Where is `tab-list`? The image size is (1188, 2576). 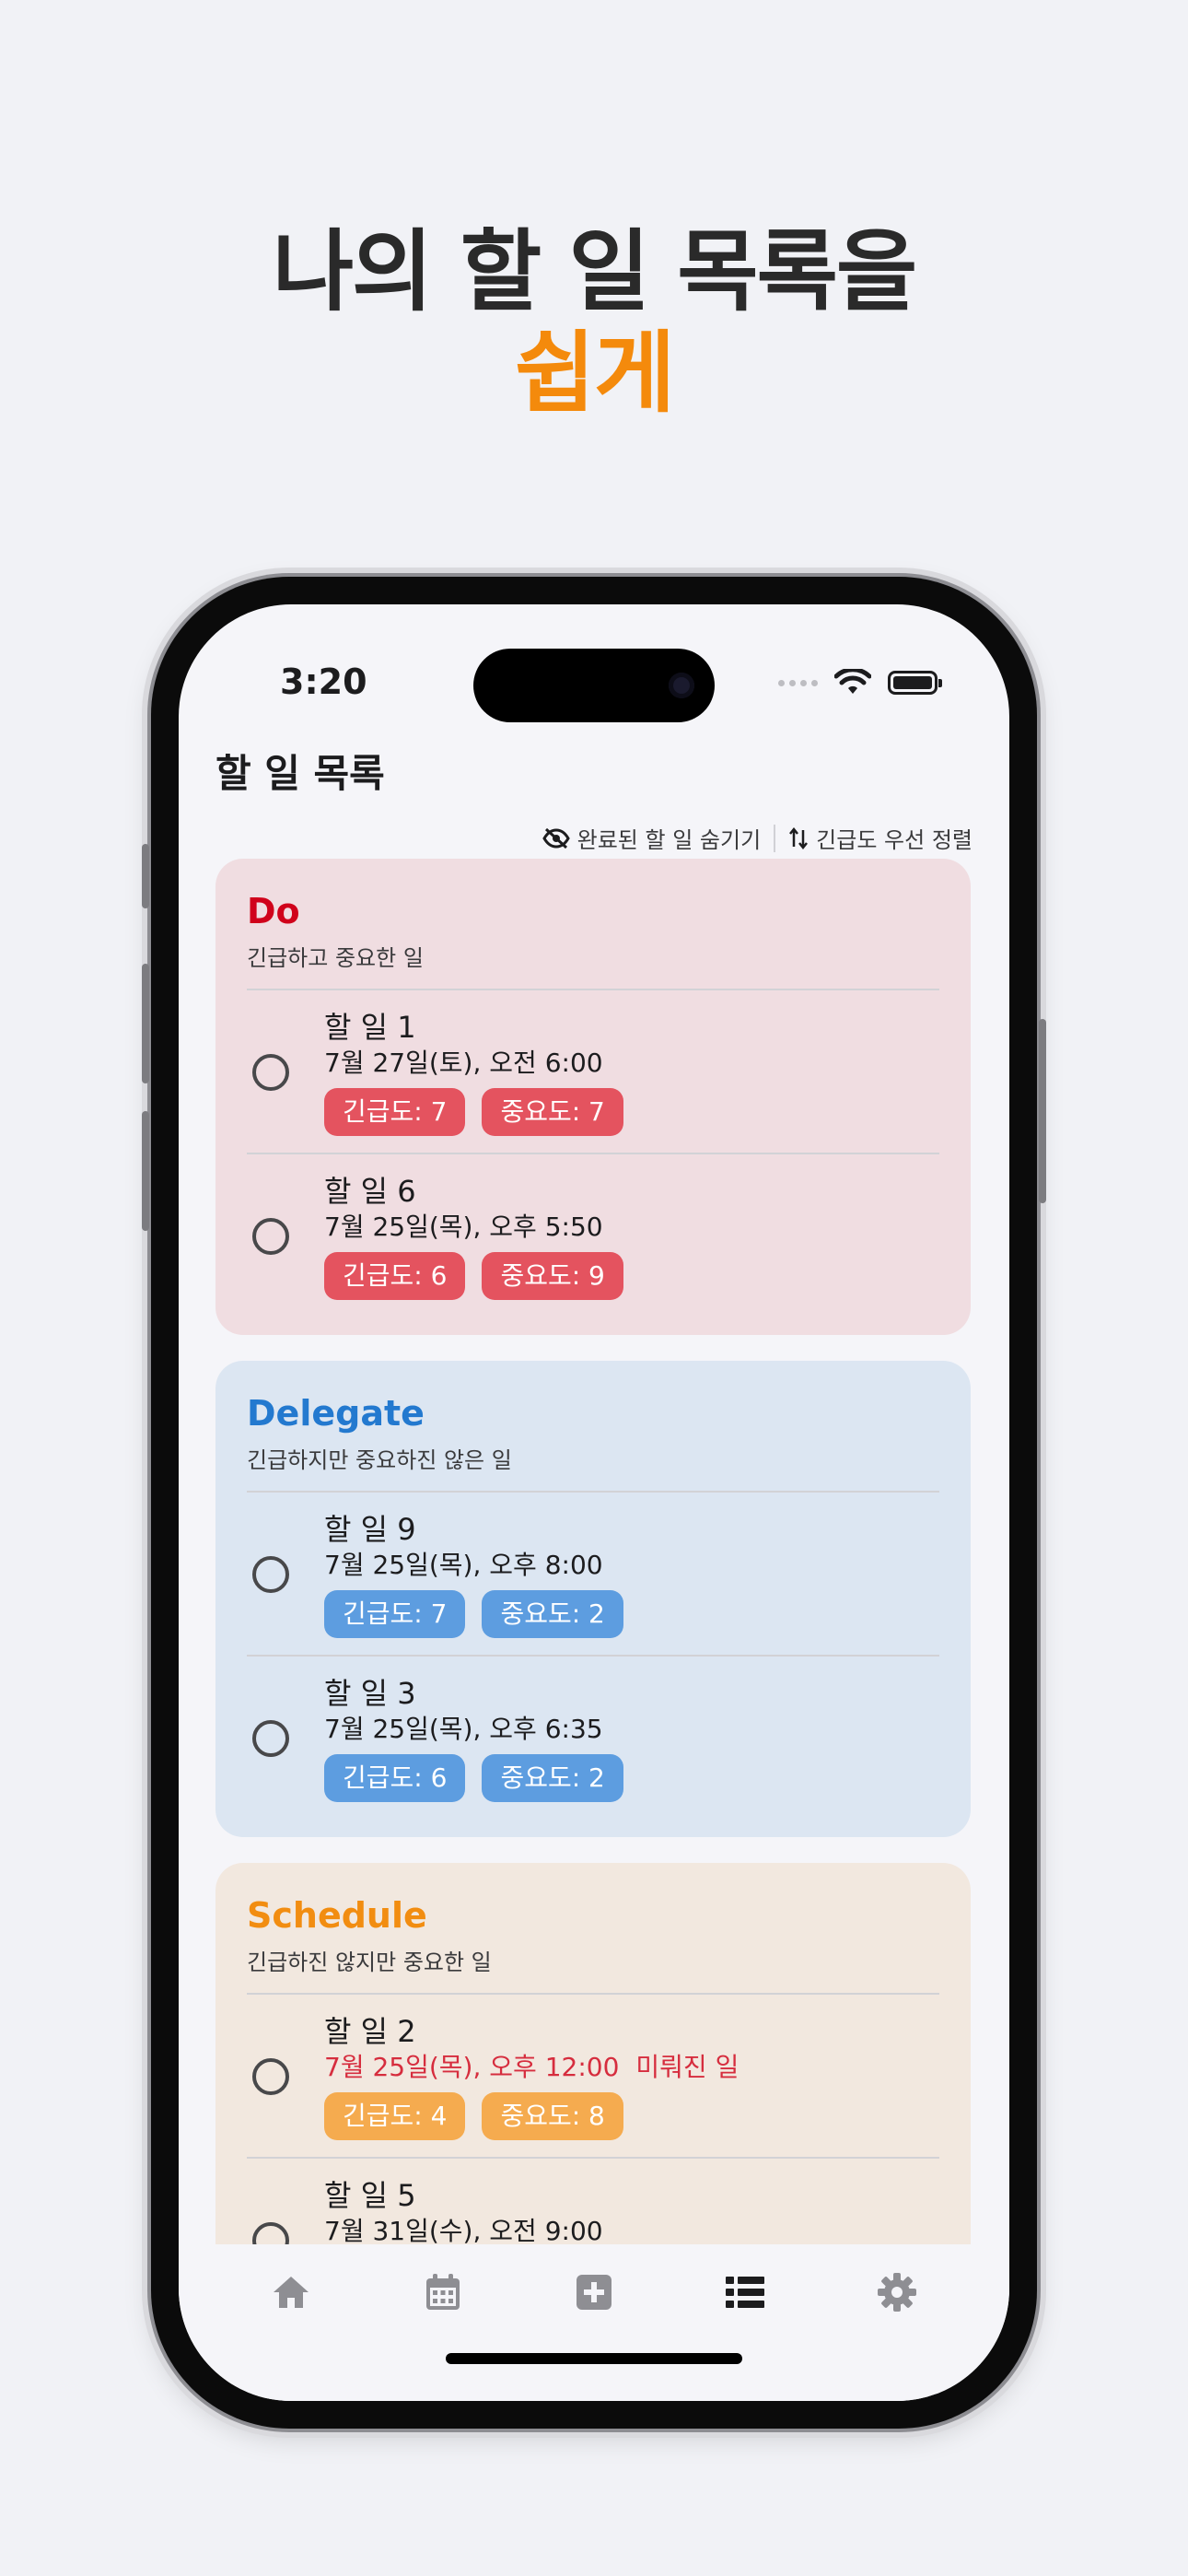
tab-list is located at coordinates (745, 2292).